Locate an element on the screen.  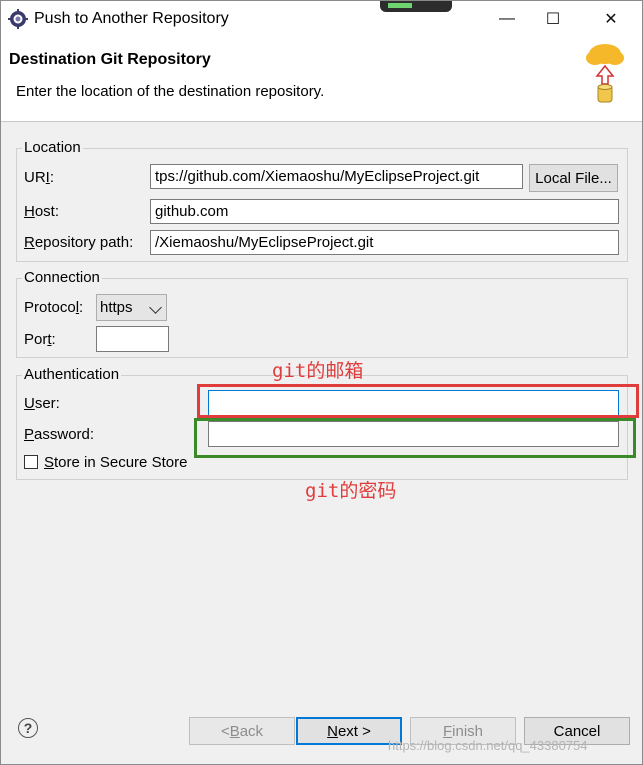
protocol-label: Protocol: is located at coordinates (54, 307).